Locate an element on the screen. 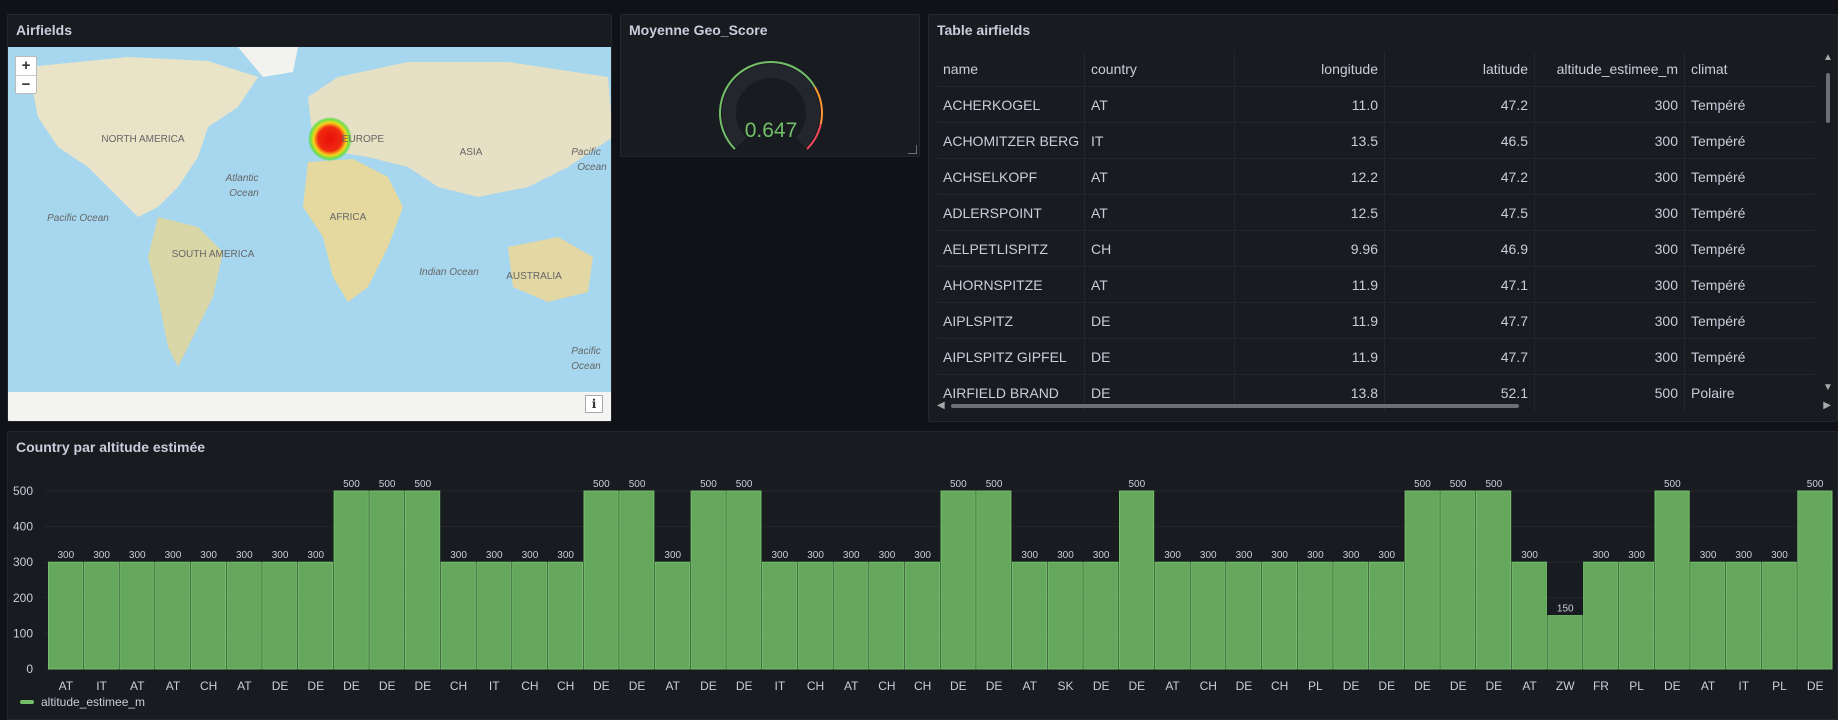  panel-title: Country par altitude estimée is located at coordinates (110, 447).